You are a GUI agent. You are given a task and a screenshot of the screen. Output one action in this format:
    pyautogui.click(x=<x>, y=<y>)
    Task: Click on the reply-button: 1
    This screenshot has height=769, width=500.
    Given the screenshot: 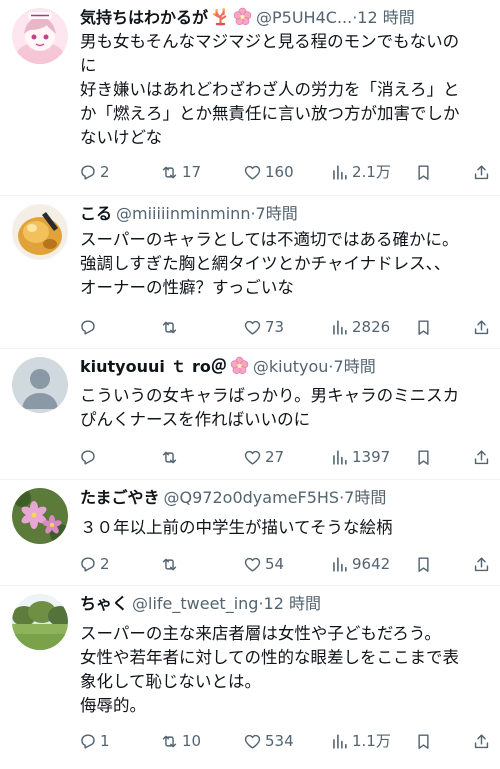 What is the action you would take?
    pyautogui.click(x=94, y=741)
    